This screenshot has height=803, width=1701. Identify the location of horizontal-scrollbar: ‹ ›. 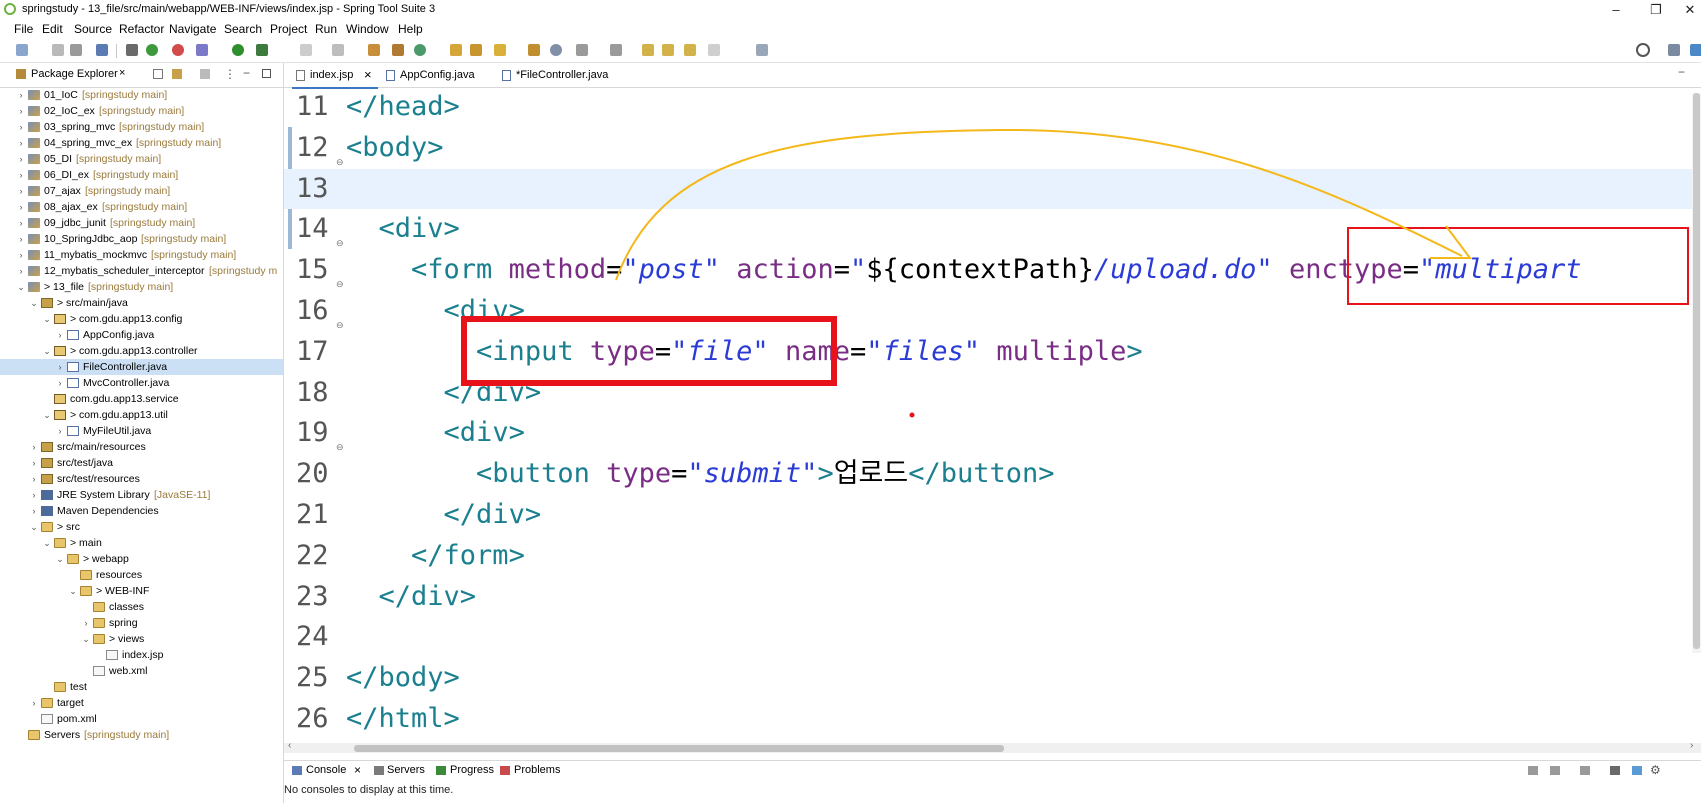
(992, 746).